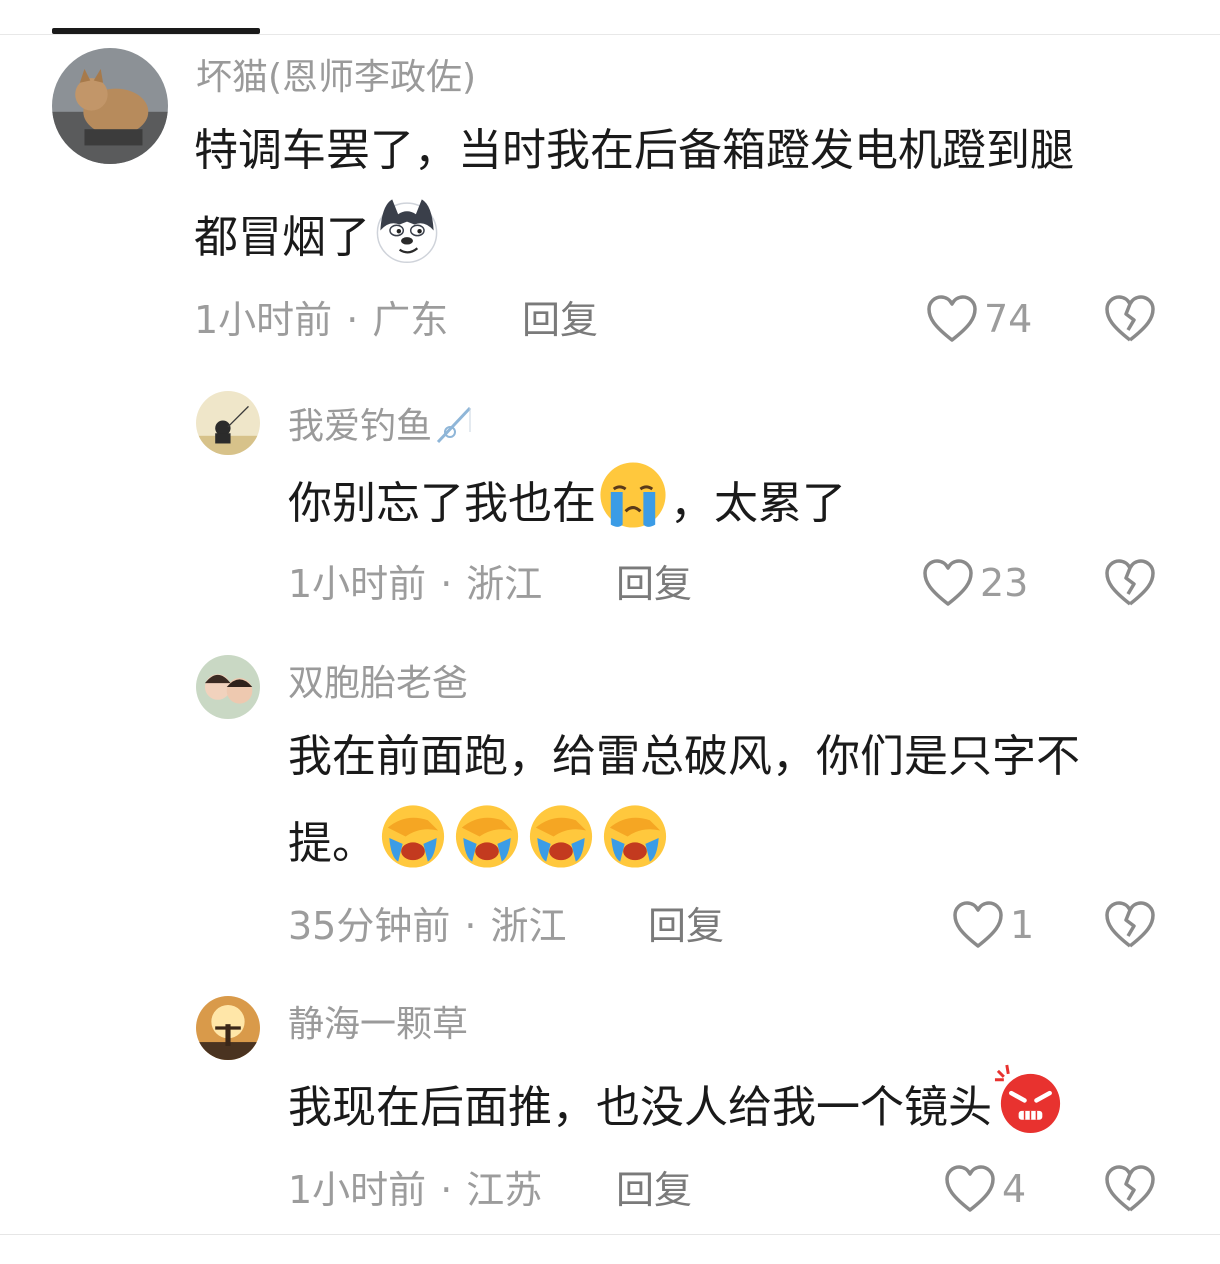 Image resolution: width=1220 pixels, height=1264 pixels. Describe the element at coordinates (369, 926) in the screenshot. I see `comment-time: 35分钟前` at that location.